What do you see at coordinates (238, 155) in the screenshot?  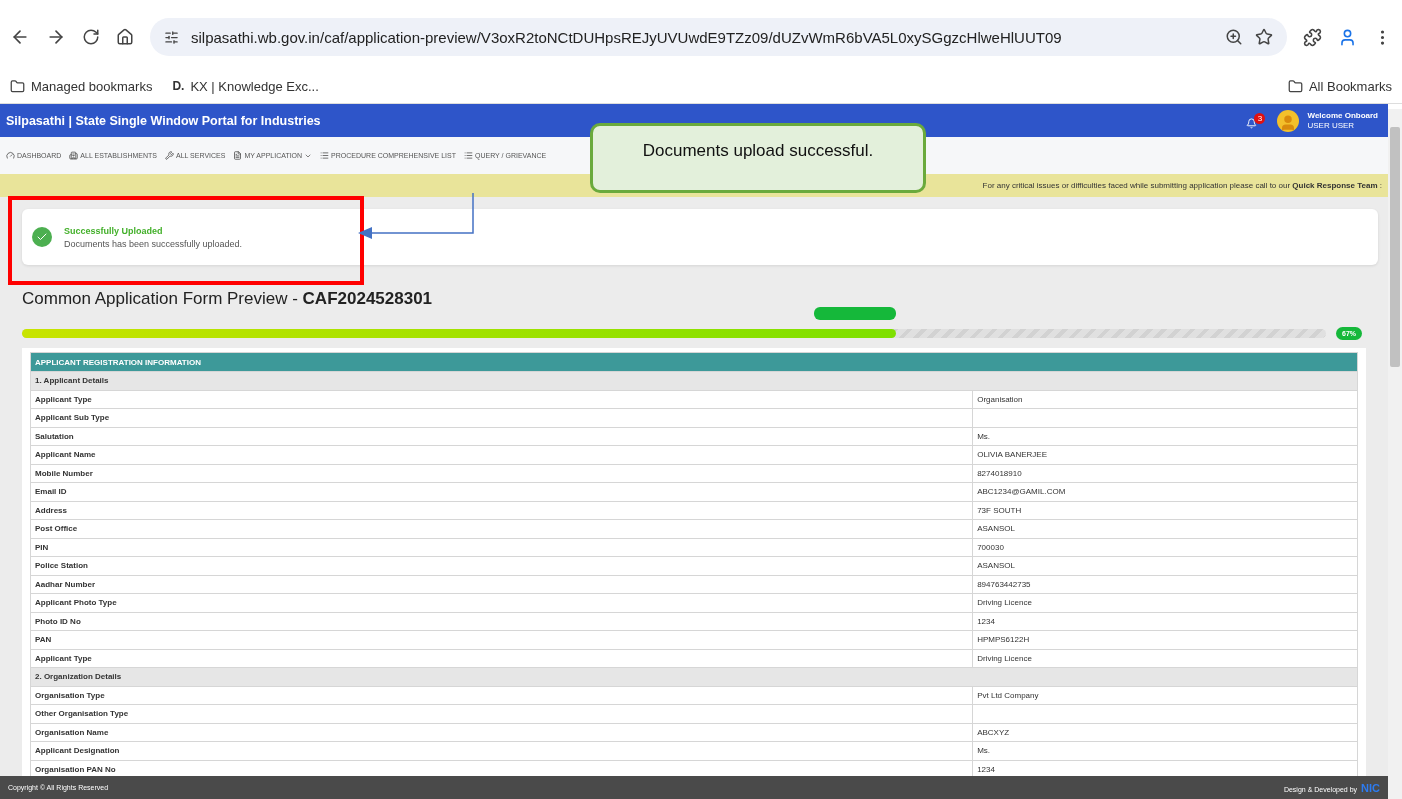 I see `doc-icon` at bounding box center [238, 155].